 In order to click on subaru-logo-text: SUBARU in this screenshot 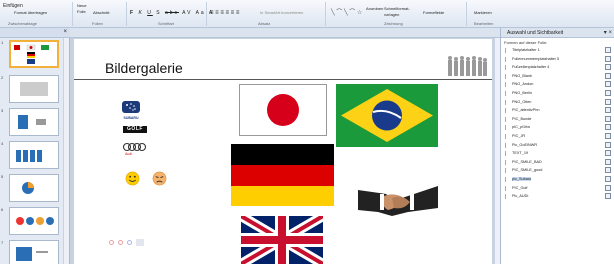, I will do `click(131, 118)`.